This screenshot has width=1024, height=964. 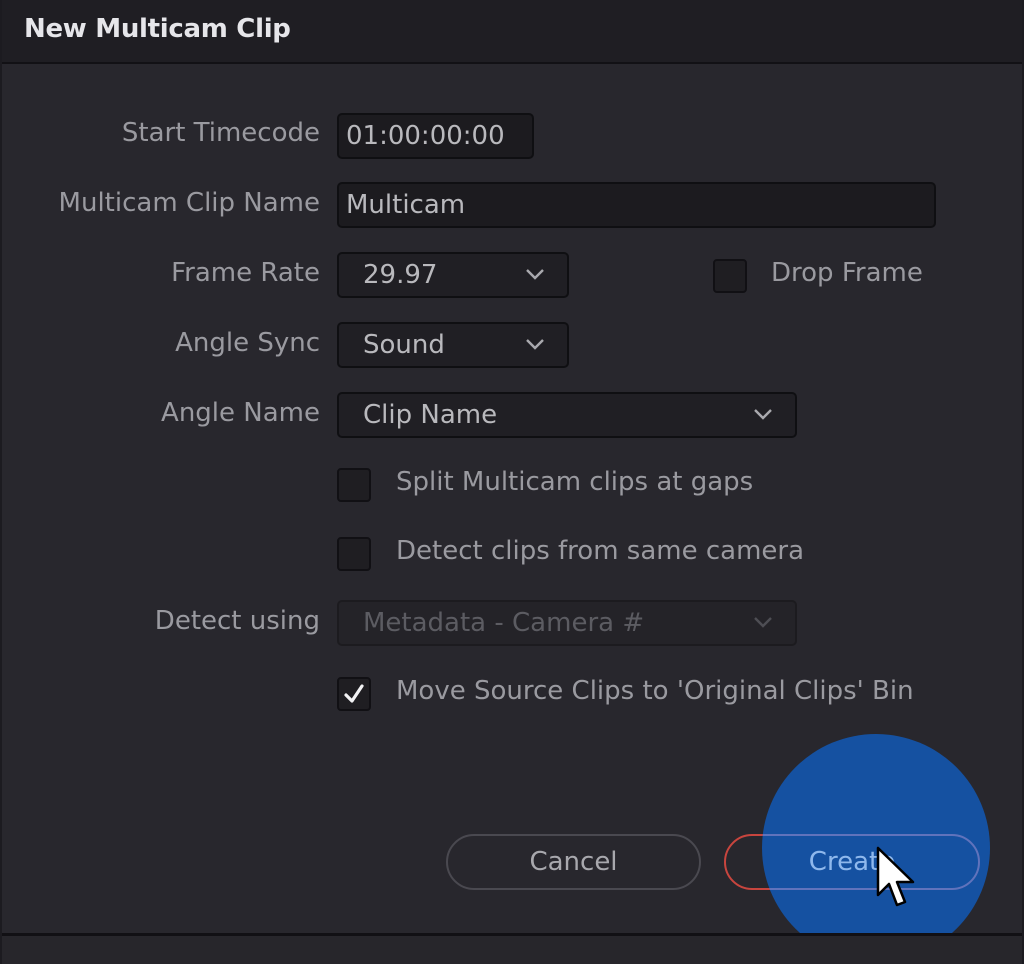 What do you see at coordinates (245, 273) in the screenshot?
I see `frame-rate-label: Frame Rate` at bounding box center [245, 273].